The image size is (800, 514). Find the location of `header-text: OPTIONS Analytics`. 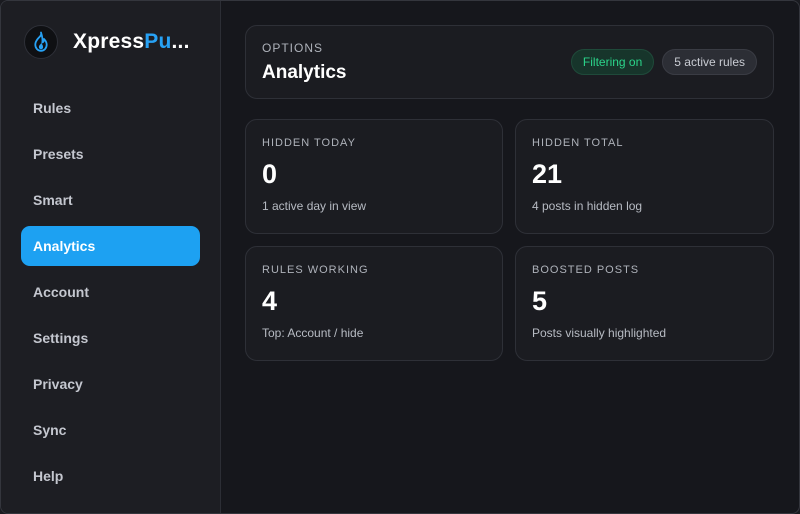

header-text: OPTIONS Analytics is located at coordinates (304, 62).